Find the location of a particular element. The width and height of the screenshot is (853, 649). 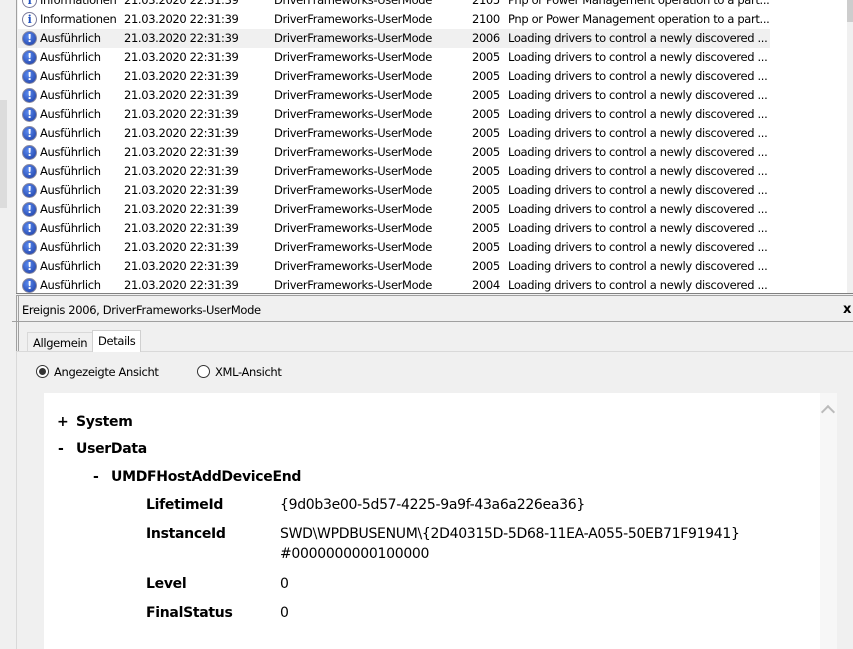

toggle-umdf: - is located at coordinates (96, 477).